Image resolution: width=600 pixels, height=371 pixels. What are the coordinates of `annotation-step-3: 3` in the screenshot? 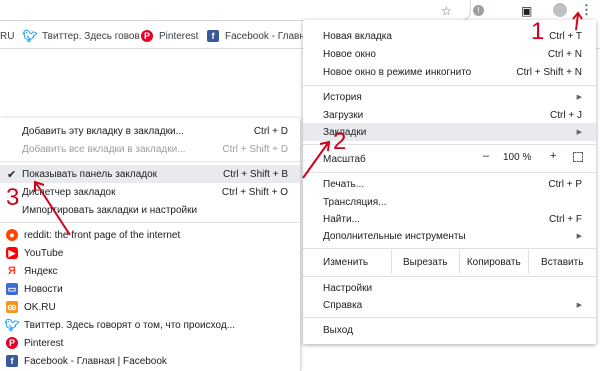 It's located at (13, 197).